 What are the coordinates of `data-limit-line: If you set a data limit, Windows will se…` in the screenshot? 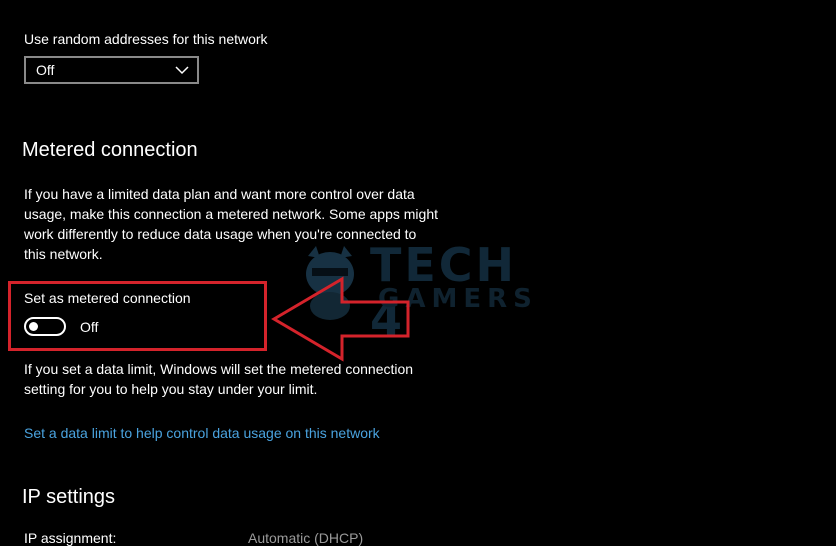 It's located at (219, 369).